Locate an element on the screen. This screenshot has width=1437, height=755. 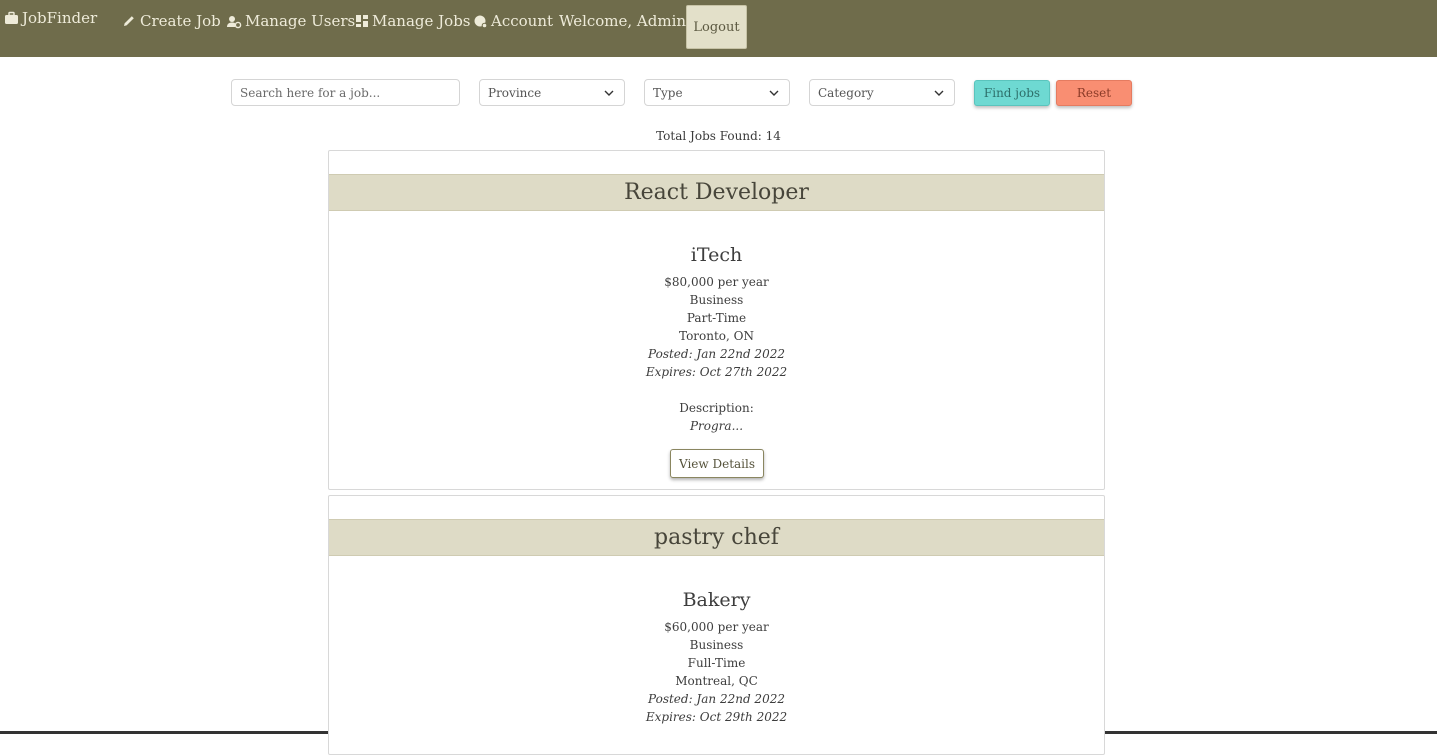
brand-name: JobFinder is located at coordinates (60, 18).